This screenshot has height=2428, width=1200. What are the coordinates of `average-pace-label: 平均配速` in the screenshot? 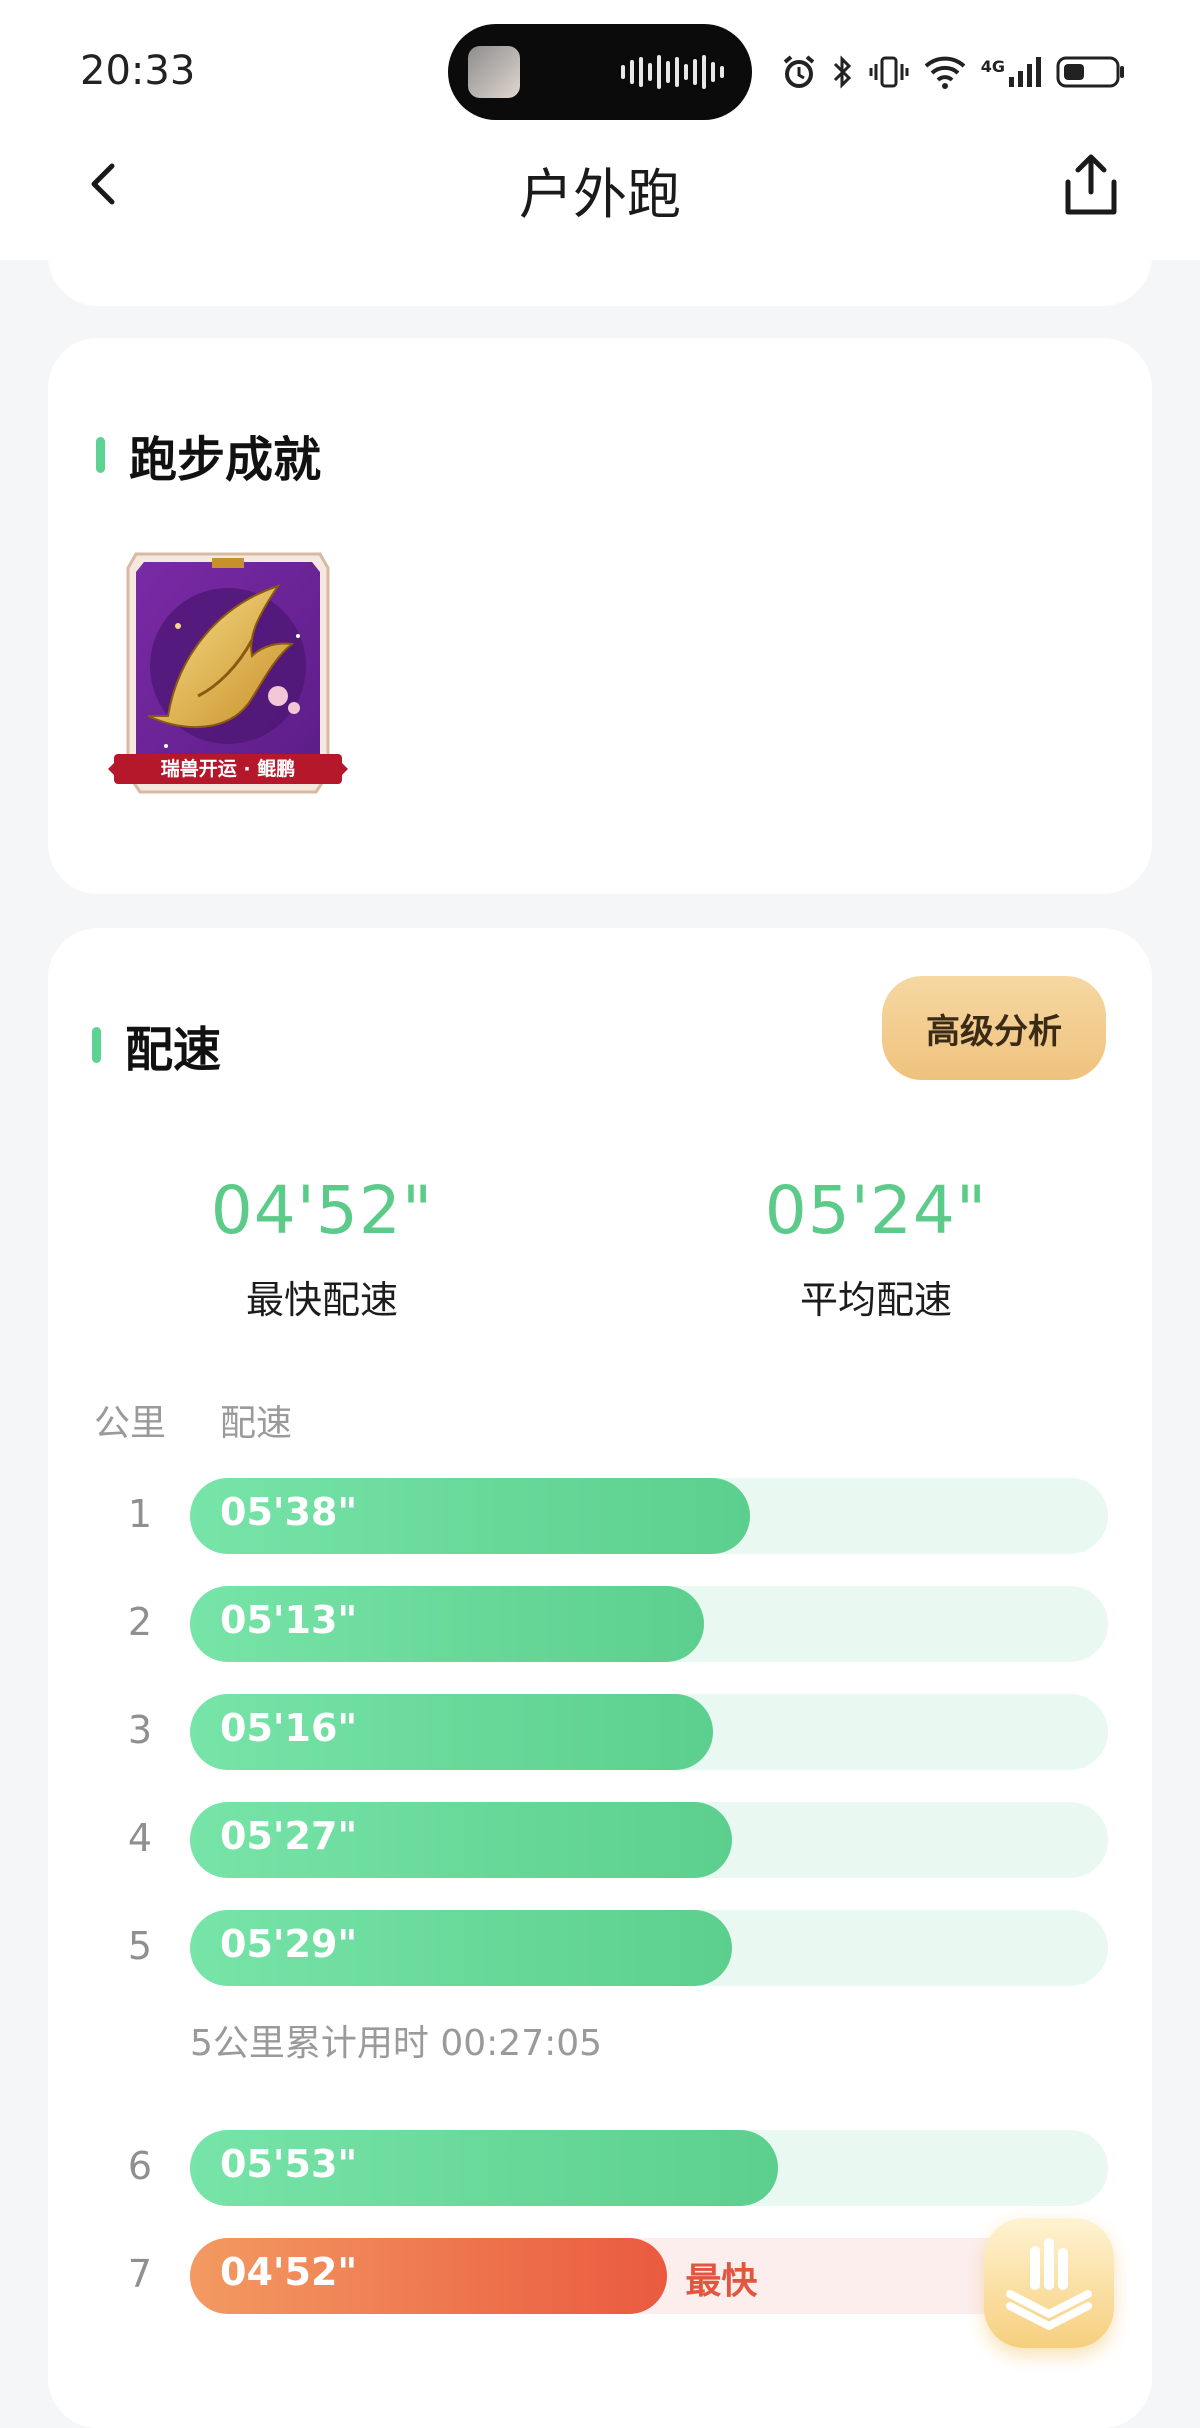 It's located at (875, 1300).